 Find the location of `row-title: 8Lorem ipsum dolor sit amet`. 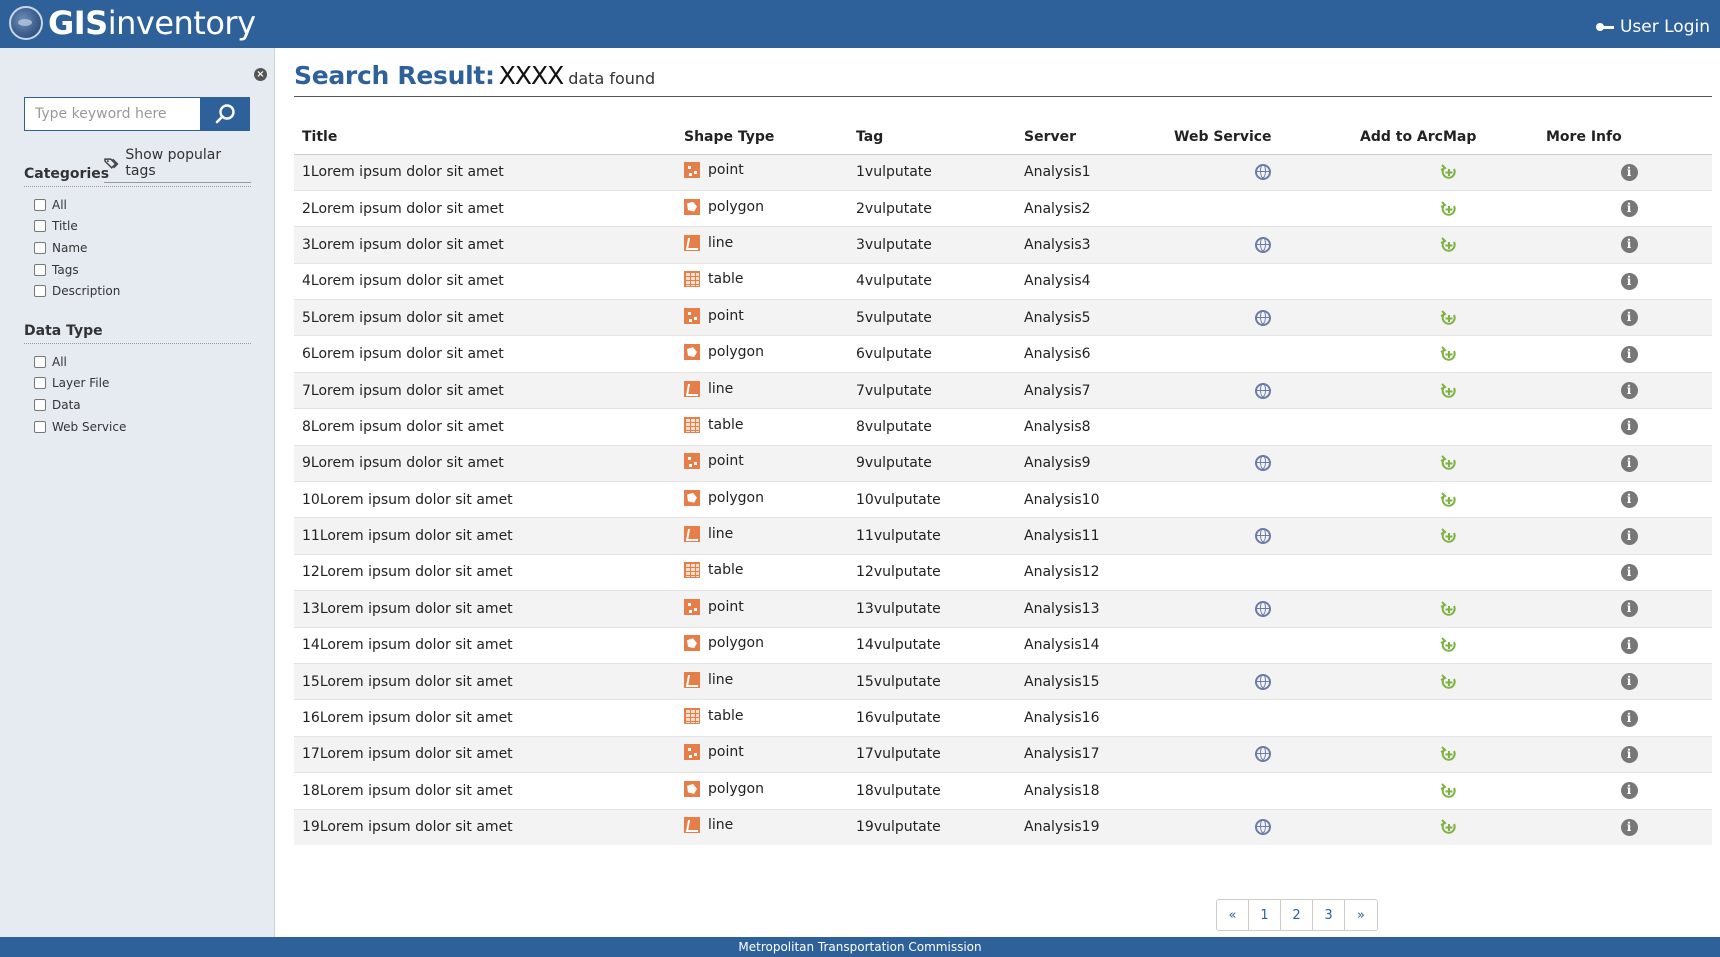

row-title: 8Lorem ipsum dolor sit amet is located at coordinates (403, 427).